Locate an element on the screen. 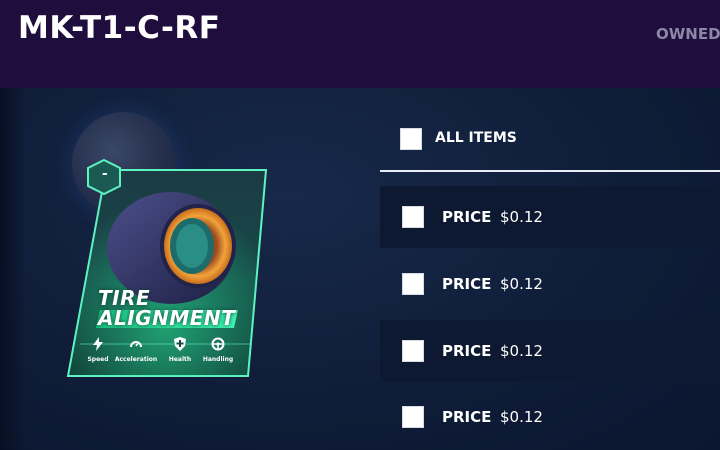 The image size is (720, 450). page-title: MK-T1-C-RF is located at coordinates (119, 28).